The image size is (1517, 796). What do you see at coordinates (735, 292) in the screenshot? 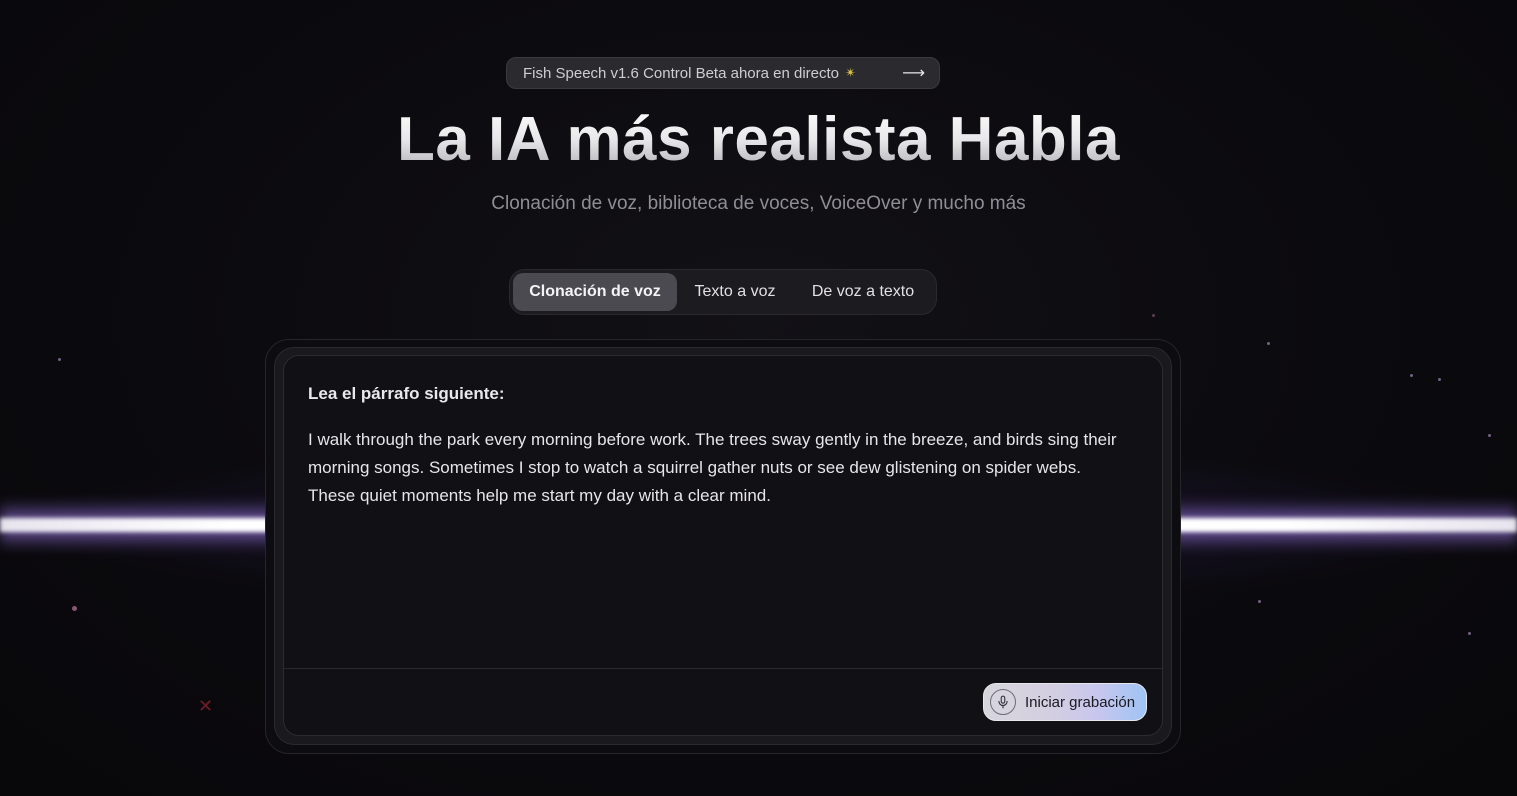
I see `tab-text-to-speech: Texto a voz` at bounding box center [735, 292].